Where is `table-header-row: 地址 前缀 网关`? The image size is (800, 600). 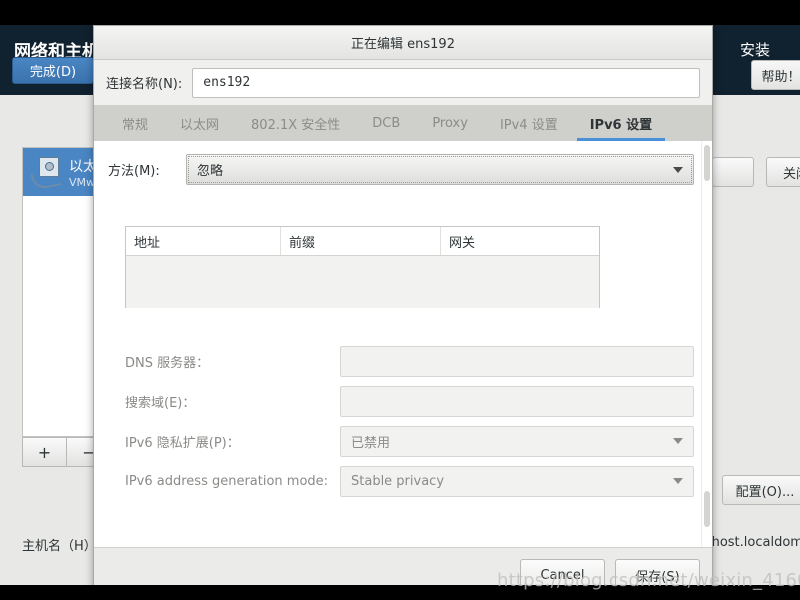 table-header-row: 地址 前缀 网关 is located at coordinates (362, 241).